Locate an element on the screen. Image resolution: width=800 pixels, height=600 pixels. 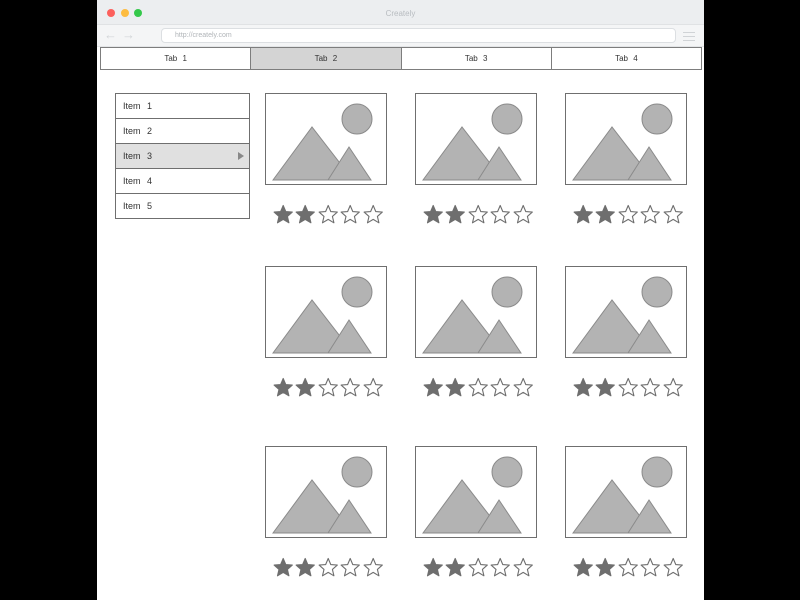
list-item-label: Item 4 is located at coordinates (138, 181).